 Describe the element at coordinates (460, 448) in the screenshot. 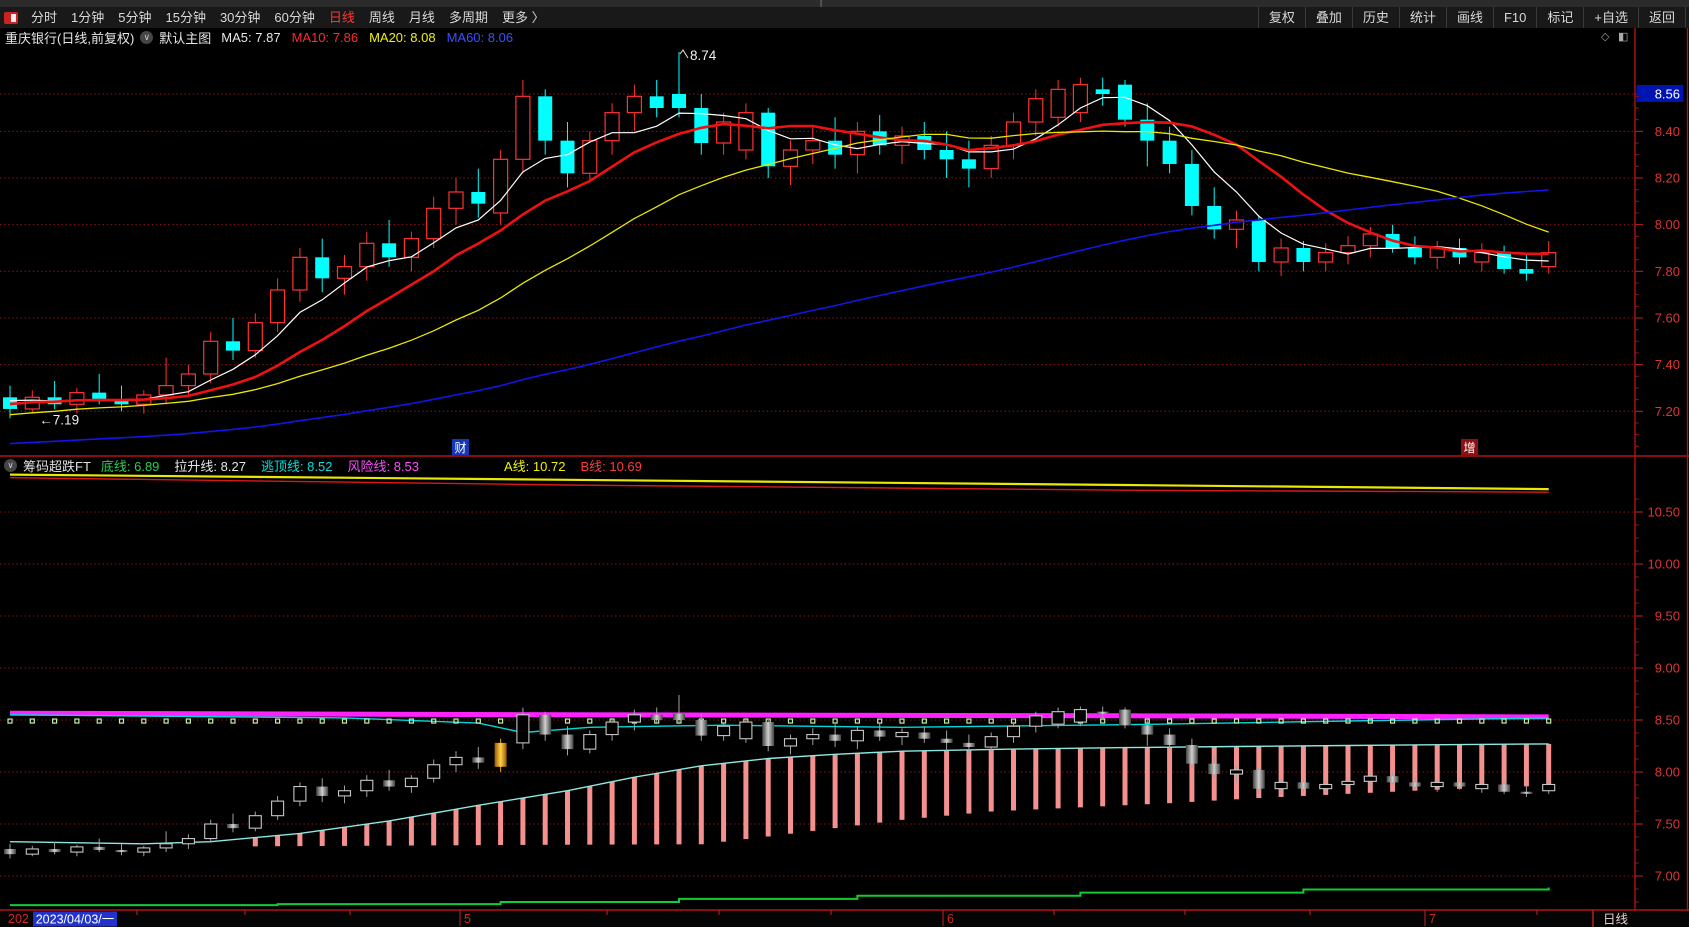

I see `news-marker-label: 财` at that location.